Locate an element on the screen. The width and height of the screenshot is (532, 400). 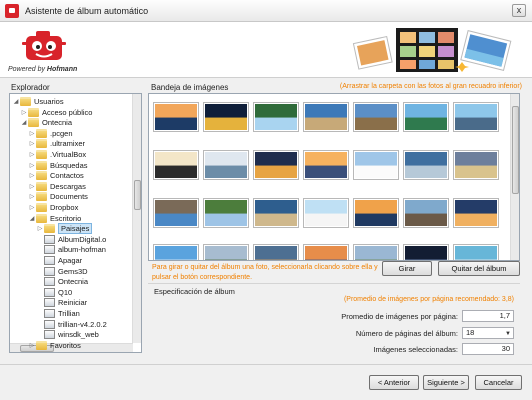
tree-shortcut-item: album-hofman is located at coordinates (58, 249).